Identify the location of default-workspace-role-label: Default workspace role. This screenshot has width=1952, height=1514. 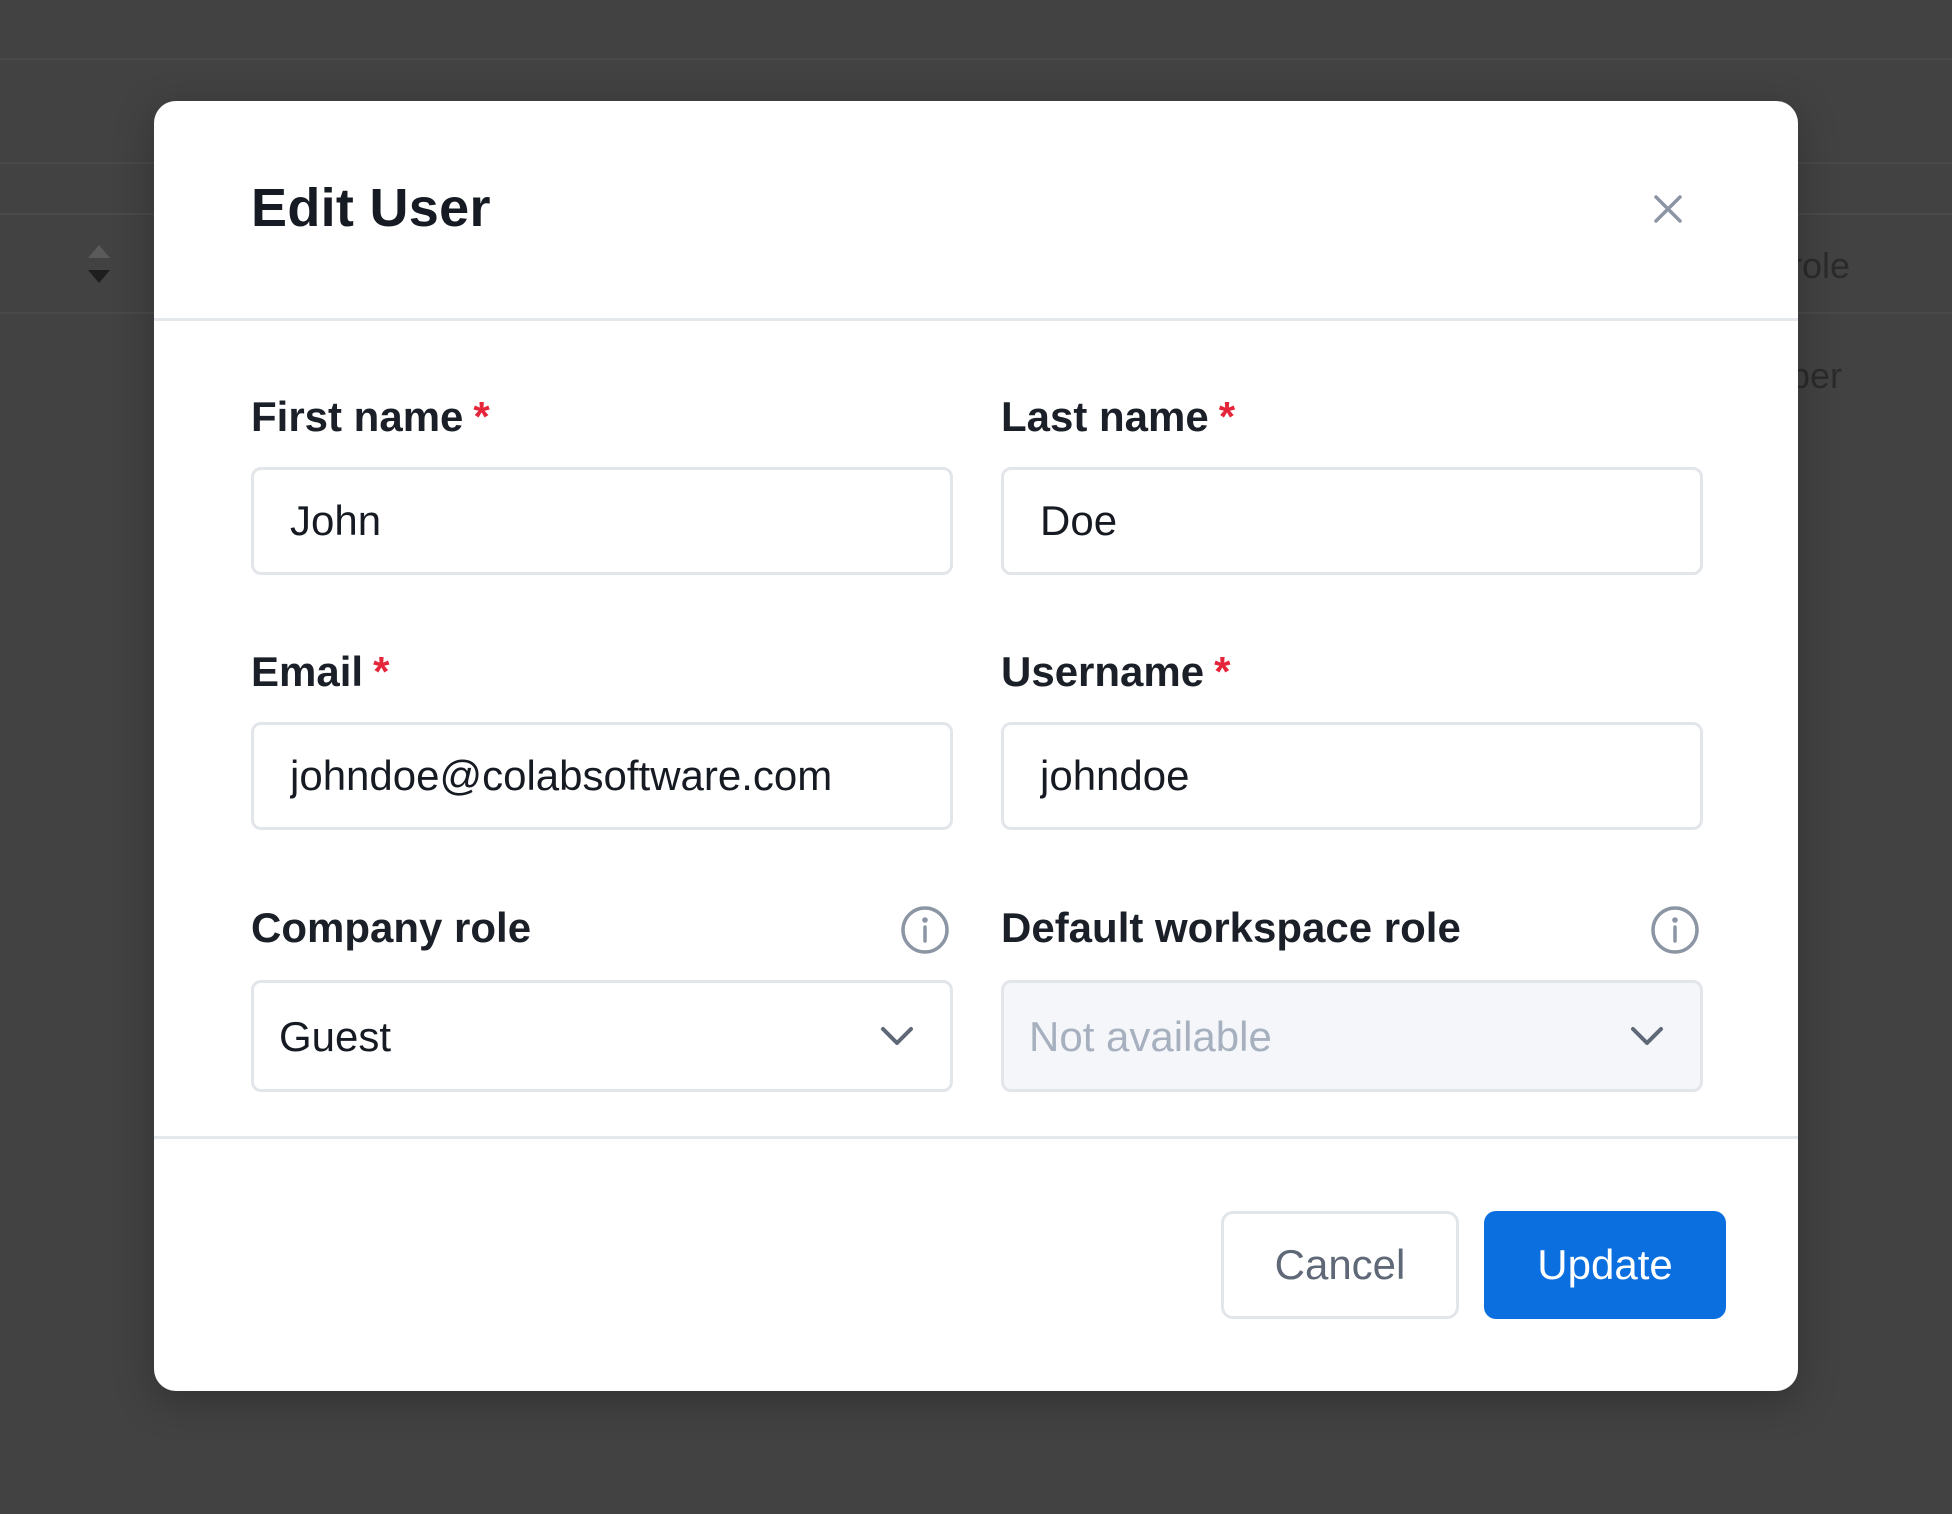
(1231, 927).